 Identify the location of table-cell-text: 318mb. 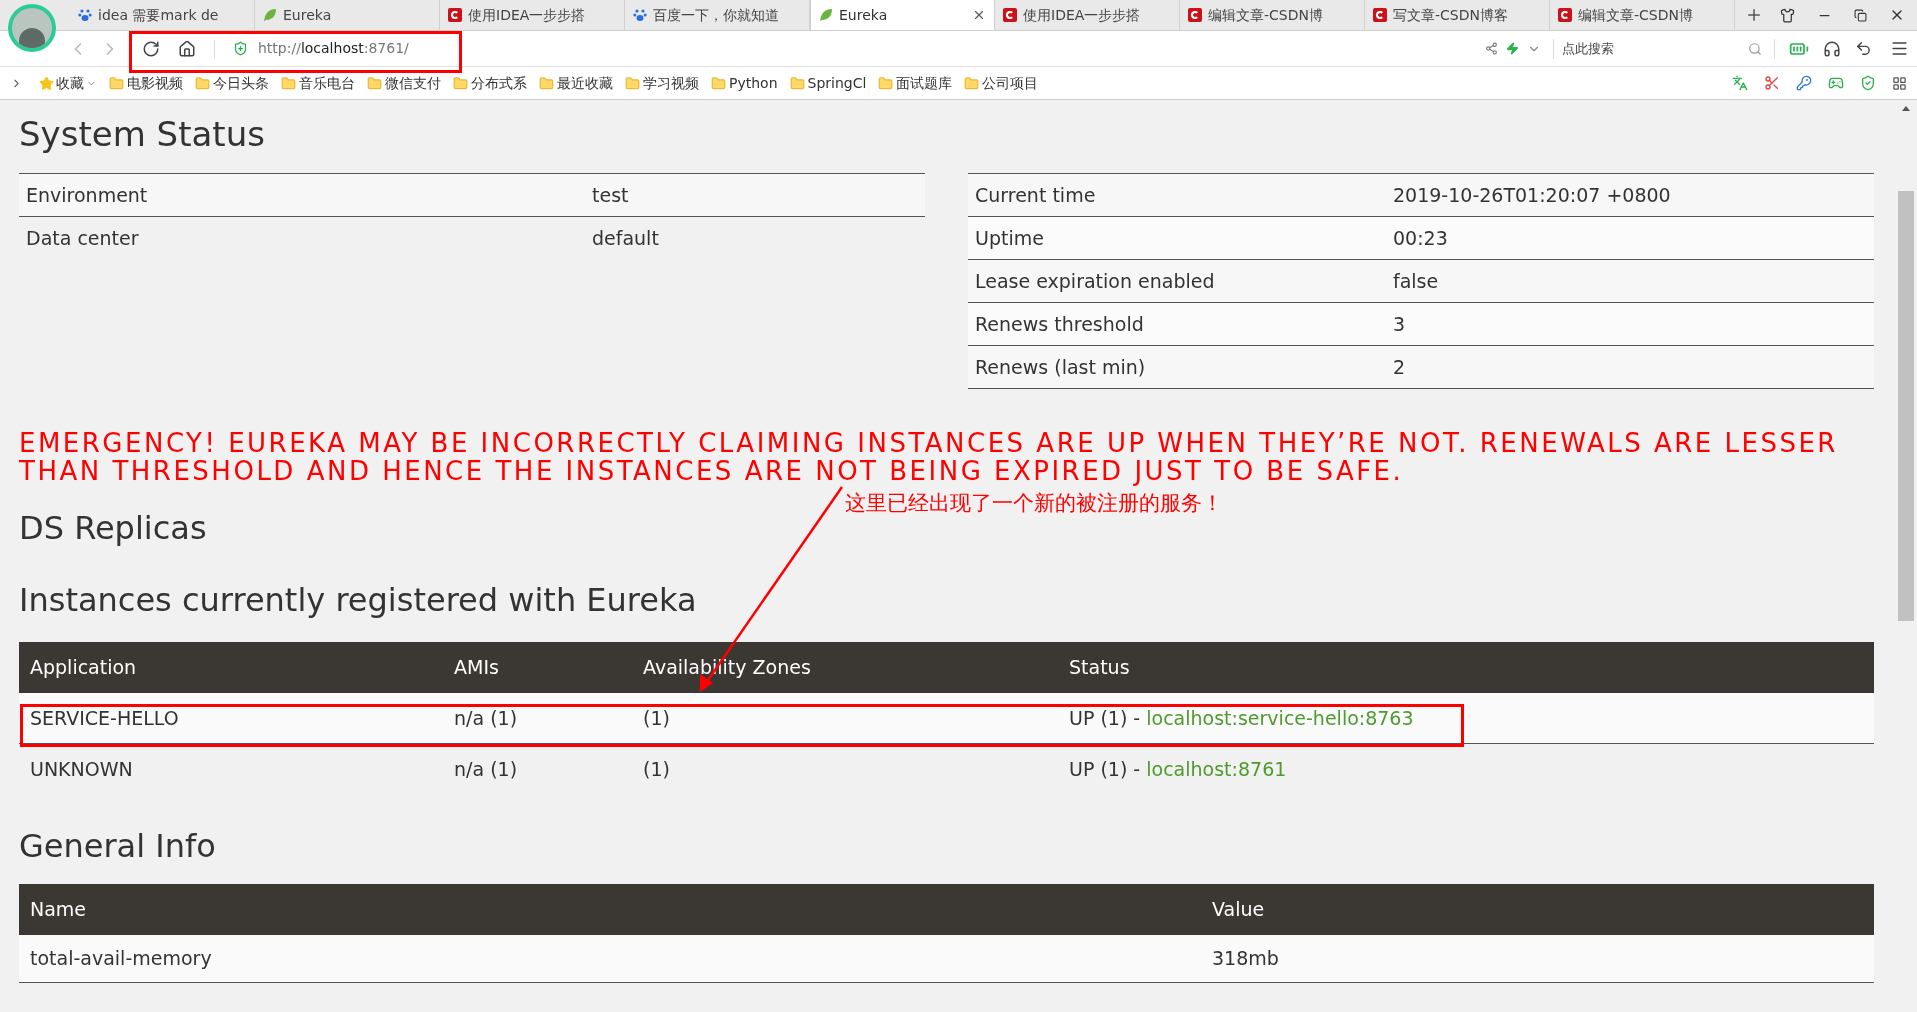
(1245, 959).